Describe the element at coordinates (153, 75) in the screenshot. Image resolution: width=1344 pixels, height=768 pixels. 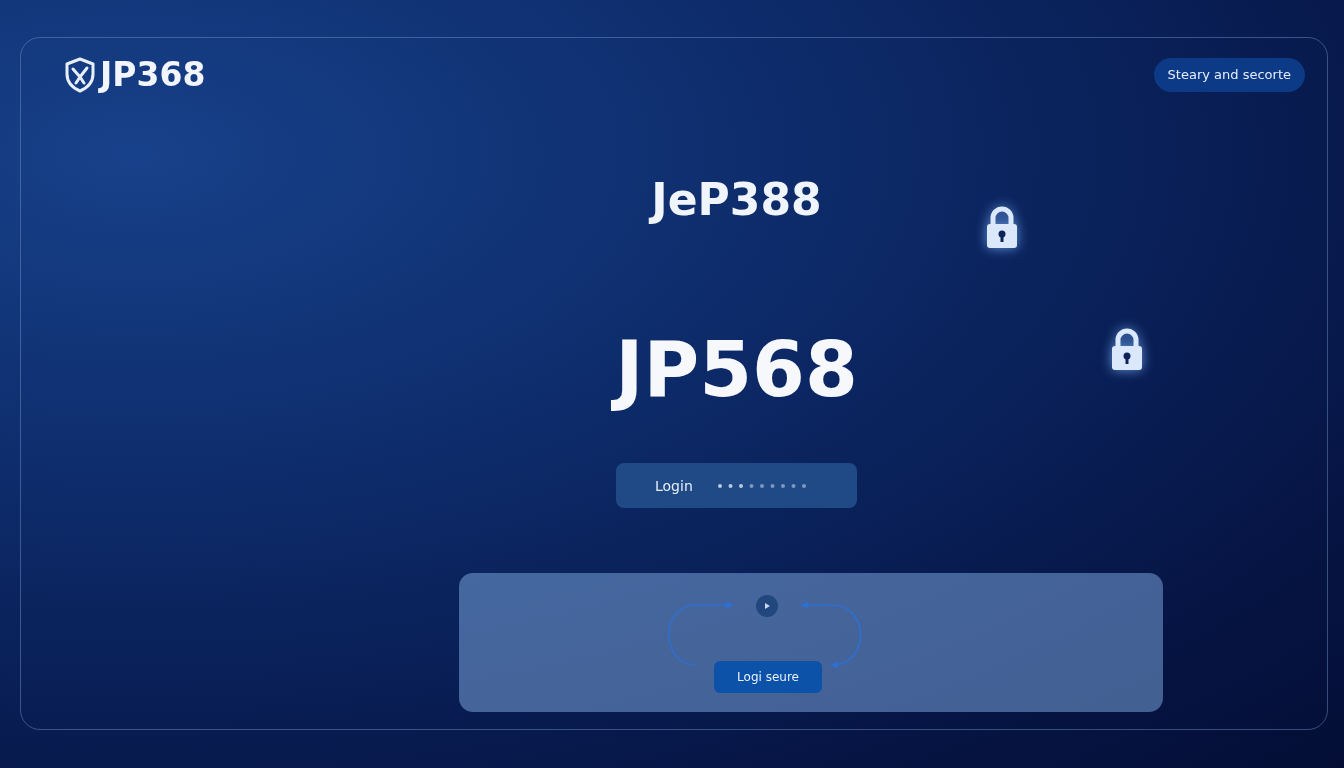
I see `brand-name: JP368` at that location.